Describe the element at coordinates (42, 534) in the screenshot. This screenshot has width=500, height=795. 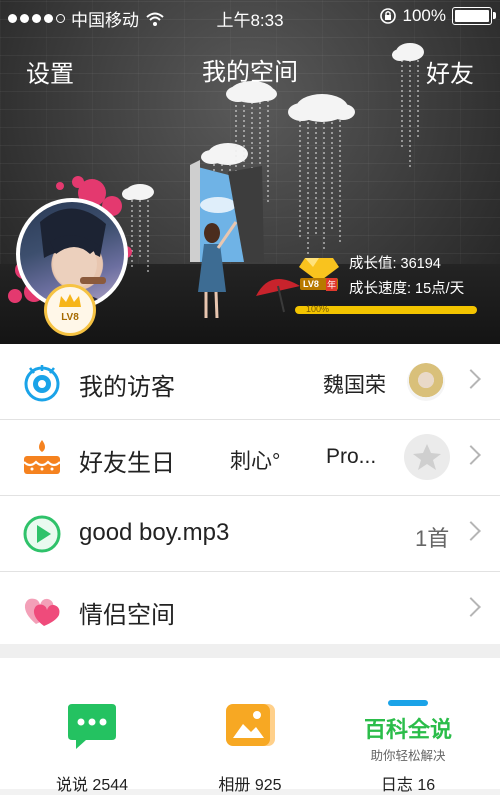
I see `play-icon` at that location.